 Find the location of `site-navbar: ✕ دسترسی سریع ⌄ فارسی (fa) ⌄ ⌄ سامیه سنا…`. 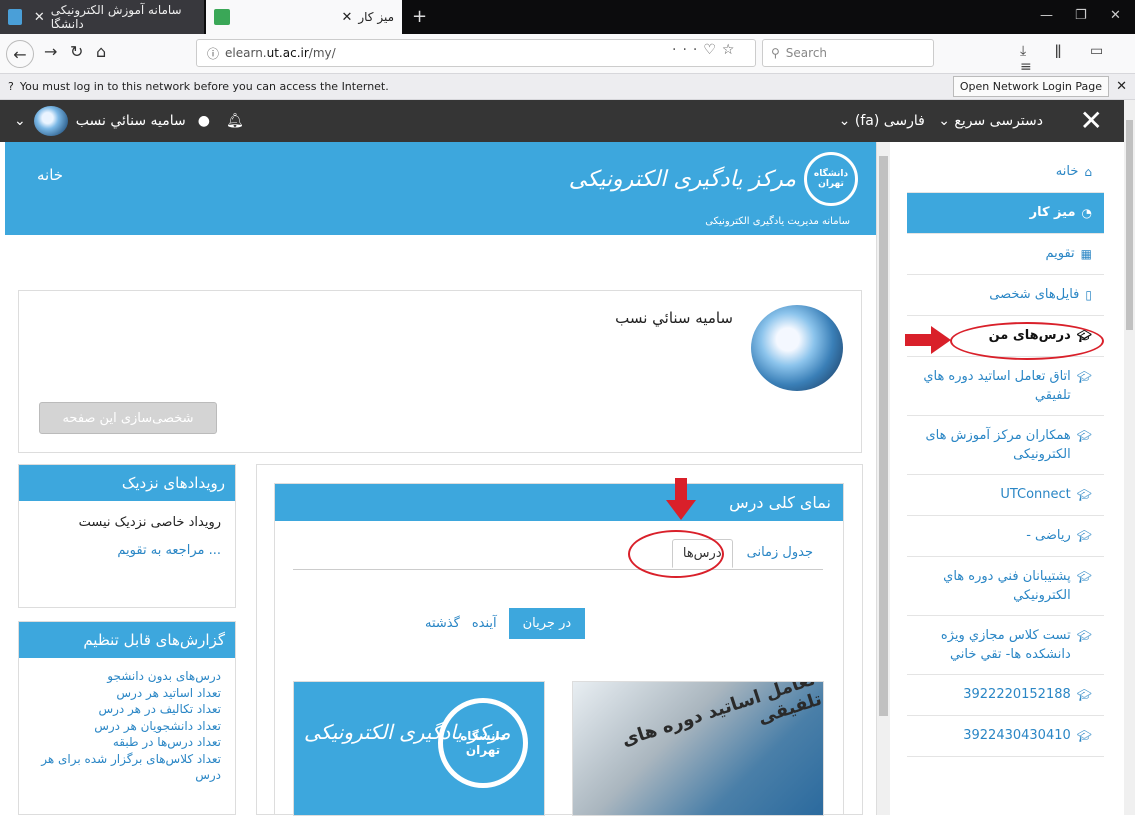

site-navbar: ✕ دسترسی سریع ⌄ فارسی (fa) ⌄ ⌄ سامیه سنا… is located at coordinates (567, 121).